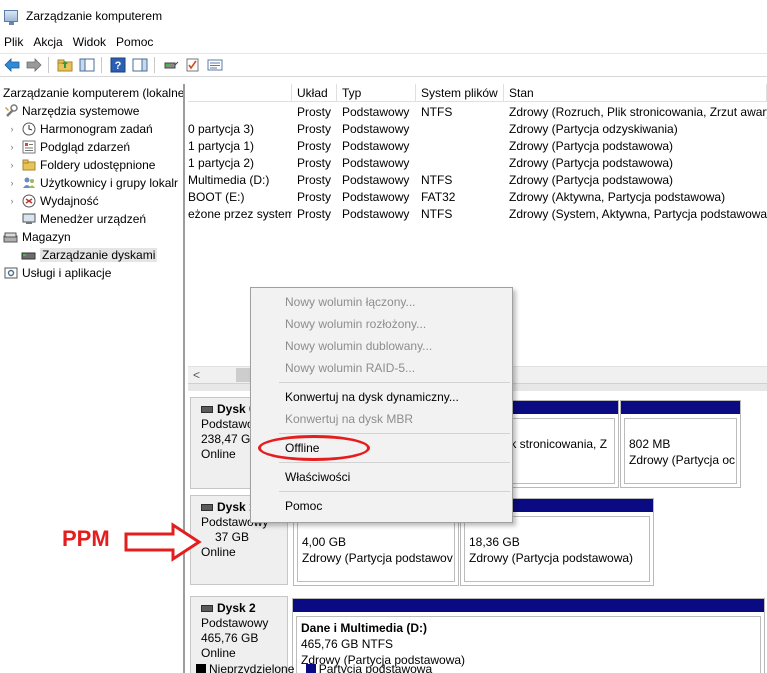  What do you see at coordinates (375, 667) in the screenshot?
I see `legend-label: Partycja podstawowa` at bounding box center [375, 667].